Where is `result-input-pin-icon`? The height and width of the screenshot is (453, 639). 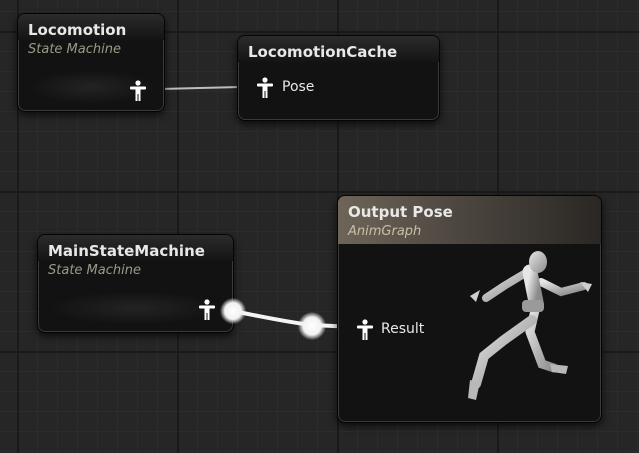 result-input-pin-icon is located at coordinates (365, 330).